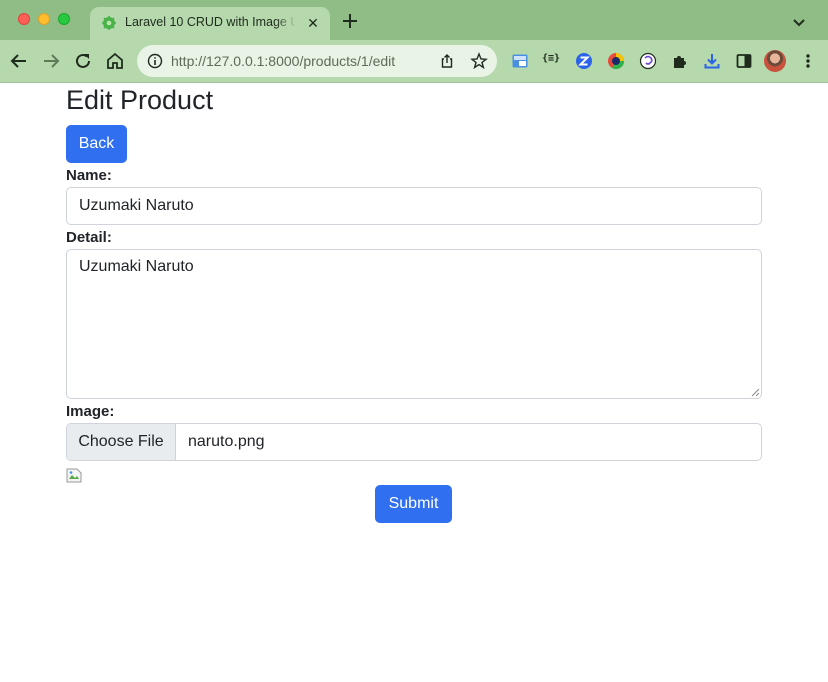  Describe the element at coordinates (51, 61) in the screenshot. I see `forward-arrow-icon` at that location.